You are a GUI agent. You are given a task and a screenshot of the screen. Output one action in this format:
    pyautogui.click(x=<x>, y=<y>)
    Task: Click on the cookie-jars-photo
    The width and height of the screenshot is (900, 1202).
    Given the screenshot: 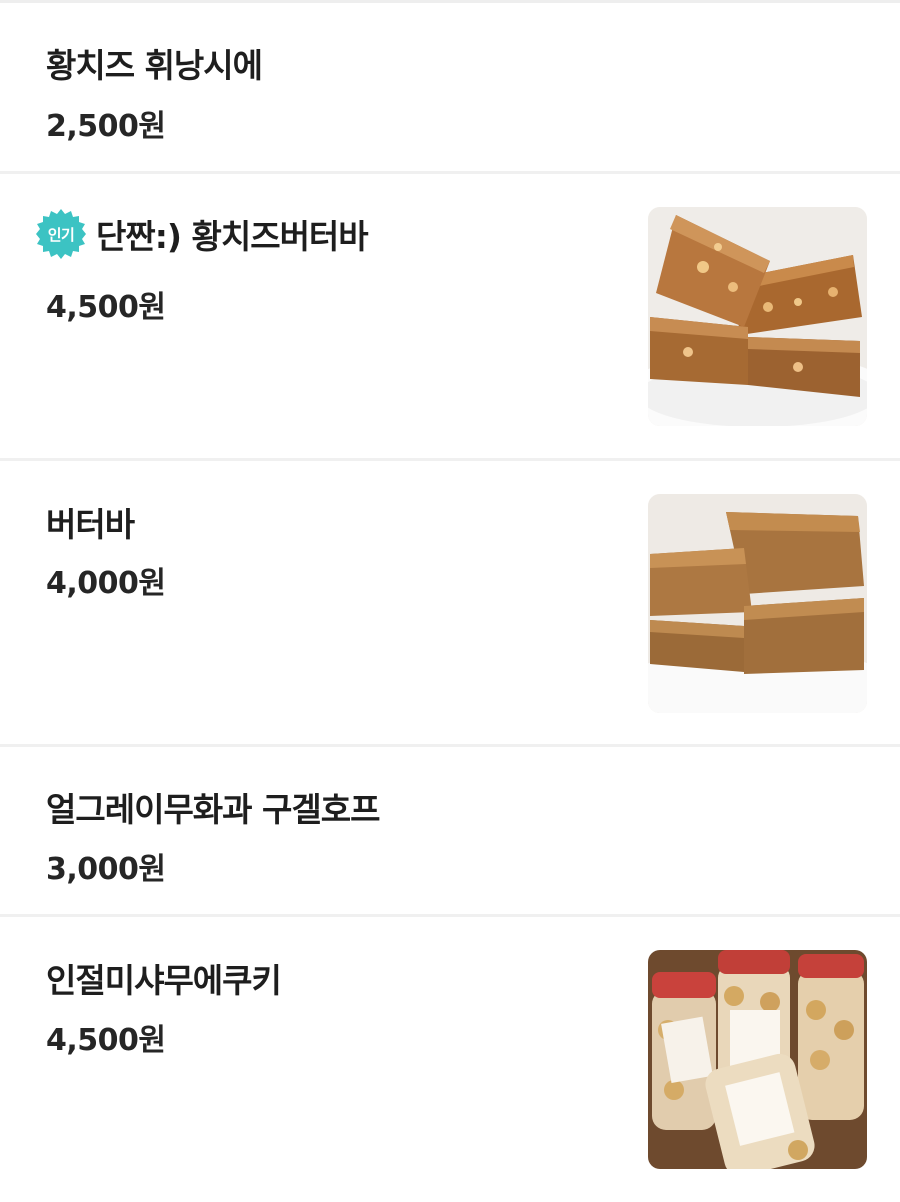 What is the action you would take?
    pyautogui.click(x=757, y=1059)
    